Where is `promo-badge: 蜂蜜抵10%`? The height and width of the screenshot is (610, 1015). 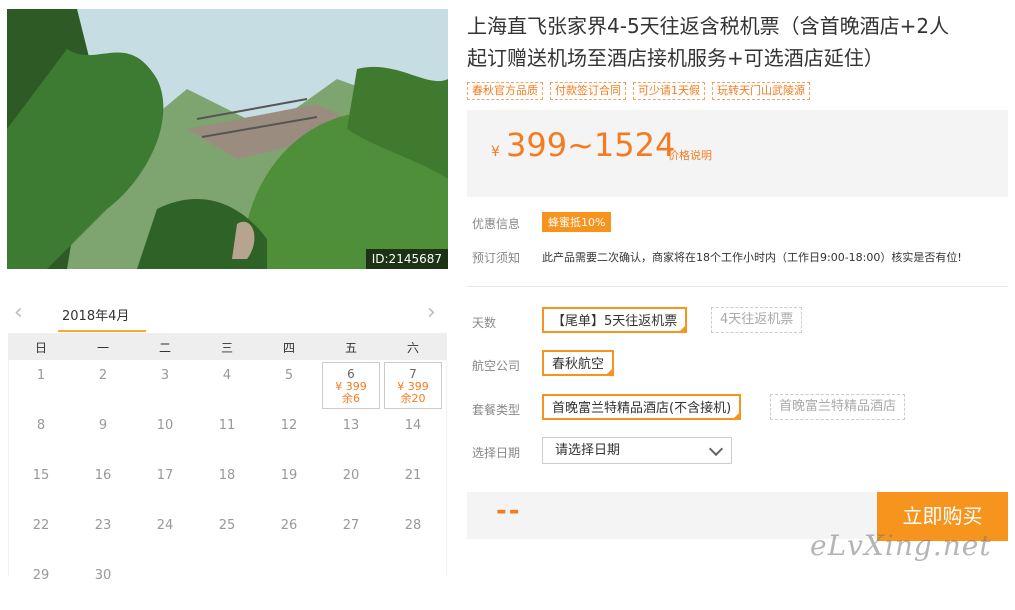 promo-badge: 蜂蜜抵10% is located at coordinates (577, 222).